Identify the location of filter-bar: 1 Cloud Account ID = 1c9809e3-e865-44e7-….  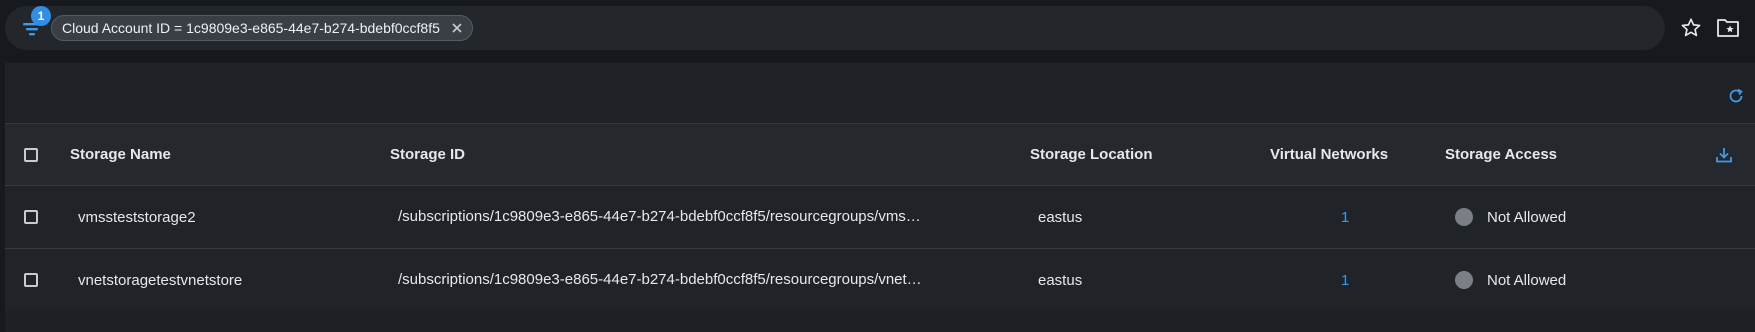
(835, 28).